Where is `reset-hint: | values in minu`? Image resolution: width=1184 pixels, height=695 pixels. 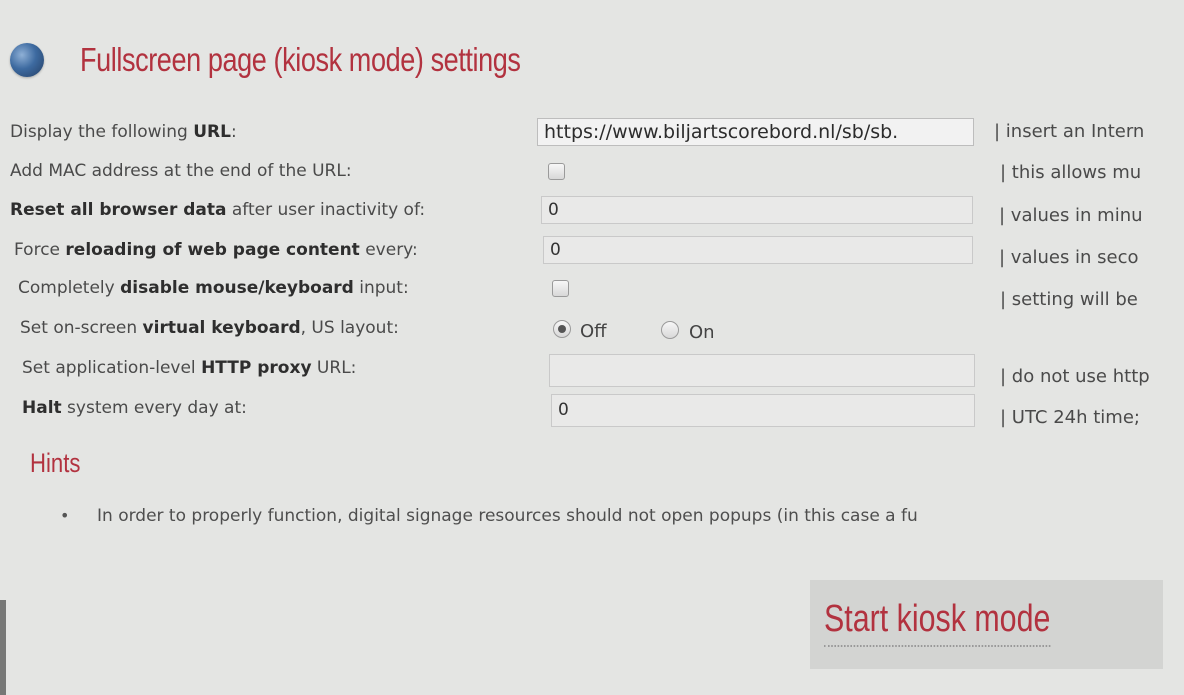
reset-hint: | values in minu is located at coordinates (1071, 215).